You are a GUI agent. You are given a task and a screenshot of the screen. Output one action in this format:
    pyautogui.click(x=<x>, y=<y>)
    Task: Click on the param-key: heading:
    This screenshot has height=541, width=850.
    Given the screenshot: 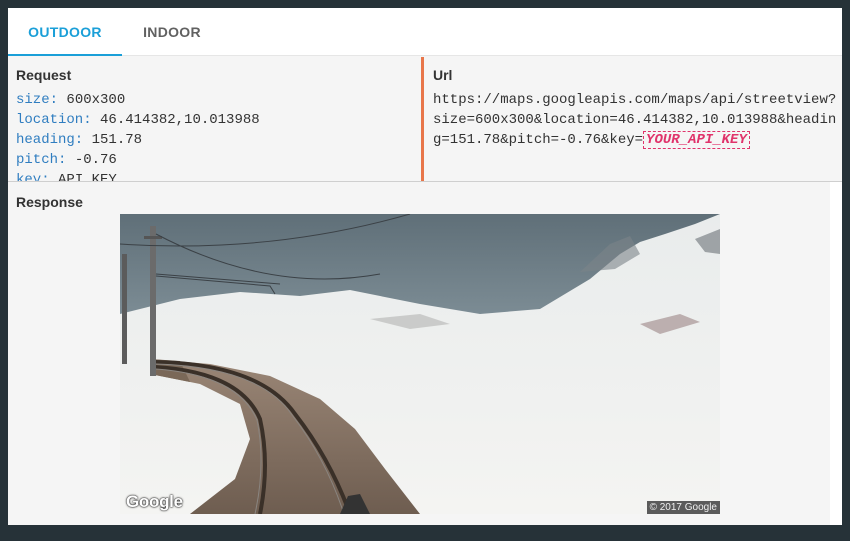 What is the action you would take?
    pyautogui.click(x=50, y=140)
    